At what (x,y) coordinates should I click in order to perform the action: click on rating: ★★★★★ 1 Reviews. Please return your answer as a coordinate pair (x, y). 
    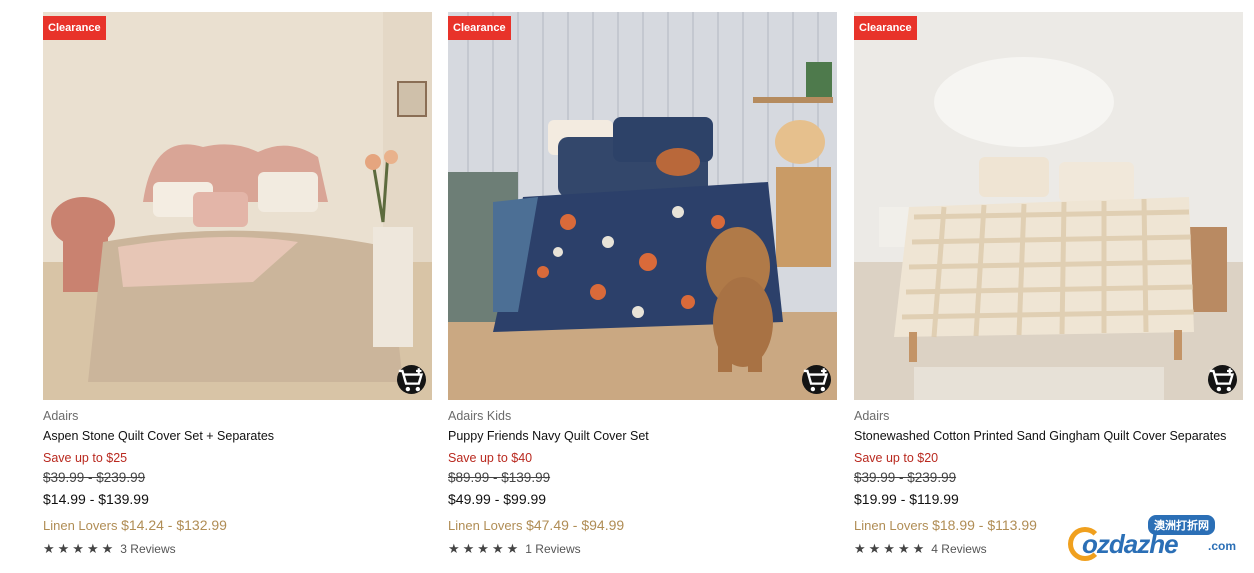
    Looking at the image, I should click on (642, 549).